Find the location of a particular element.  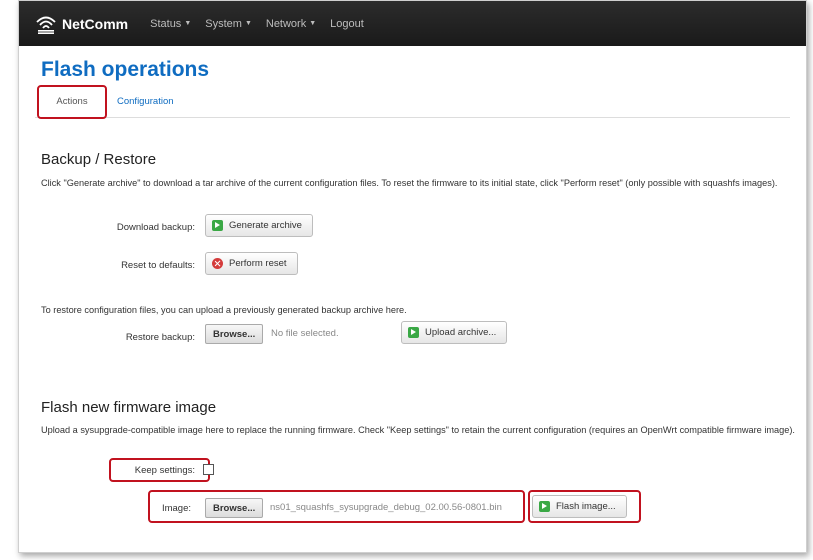

page-title: Flash operations is located at coordinates (125, 69).